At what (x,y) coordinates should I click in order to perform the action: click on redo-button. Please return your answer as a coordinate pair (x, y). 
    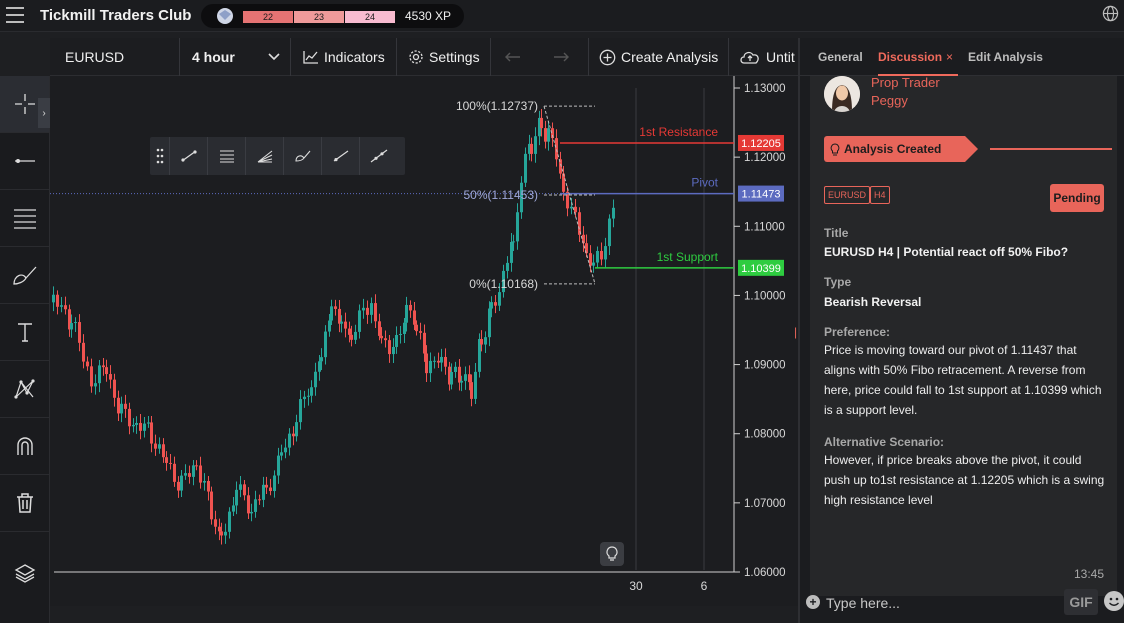
    Looking at the image, I should click on (564, 57).